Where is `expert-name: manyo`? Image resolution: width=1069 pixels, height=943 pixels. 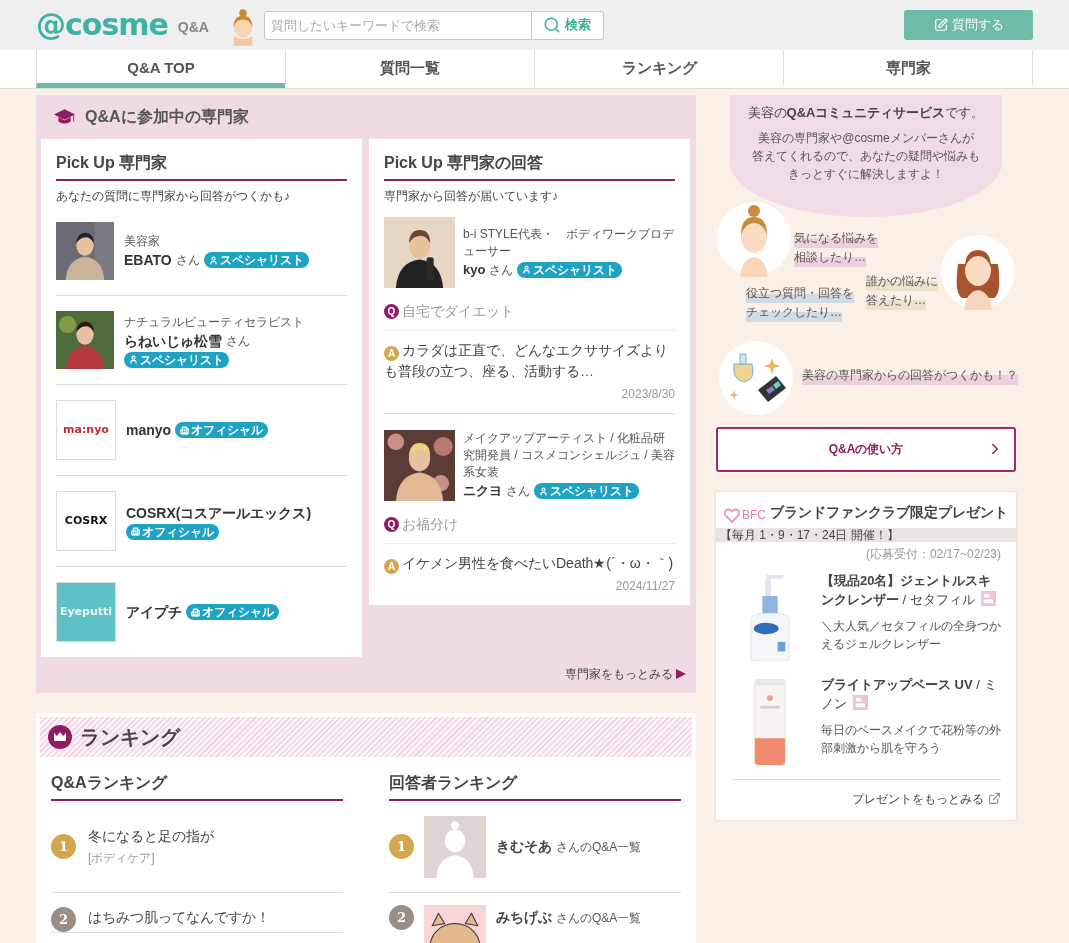 expert-name: manyo is located at coordinates (149, 430).